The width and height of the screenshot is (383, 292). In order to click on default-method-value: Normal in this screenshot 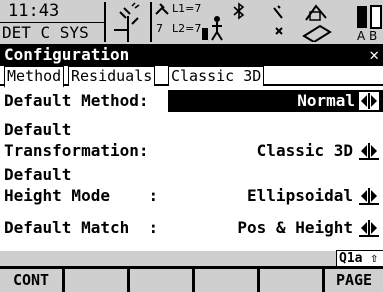, I will do `click(326, 100)`.